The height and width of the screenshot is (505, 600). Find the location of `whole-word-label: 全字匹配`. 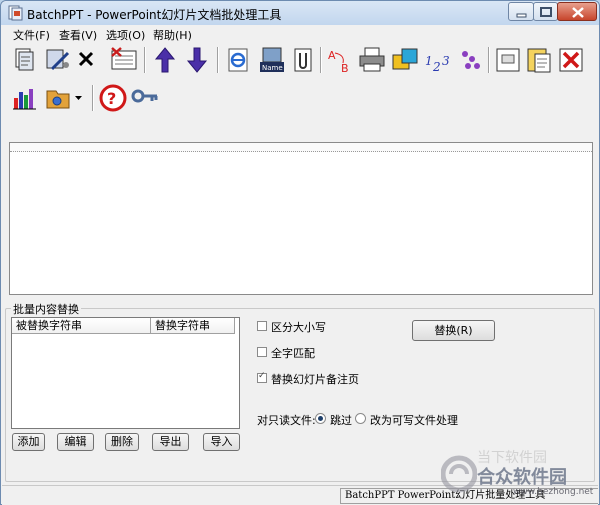

whole-word-label: 全字匹配 is located at coordinates (293, 353).